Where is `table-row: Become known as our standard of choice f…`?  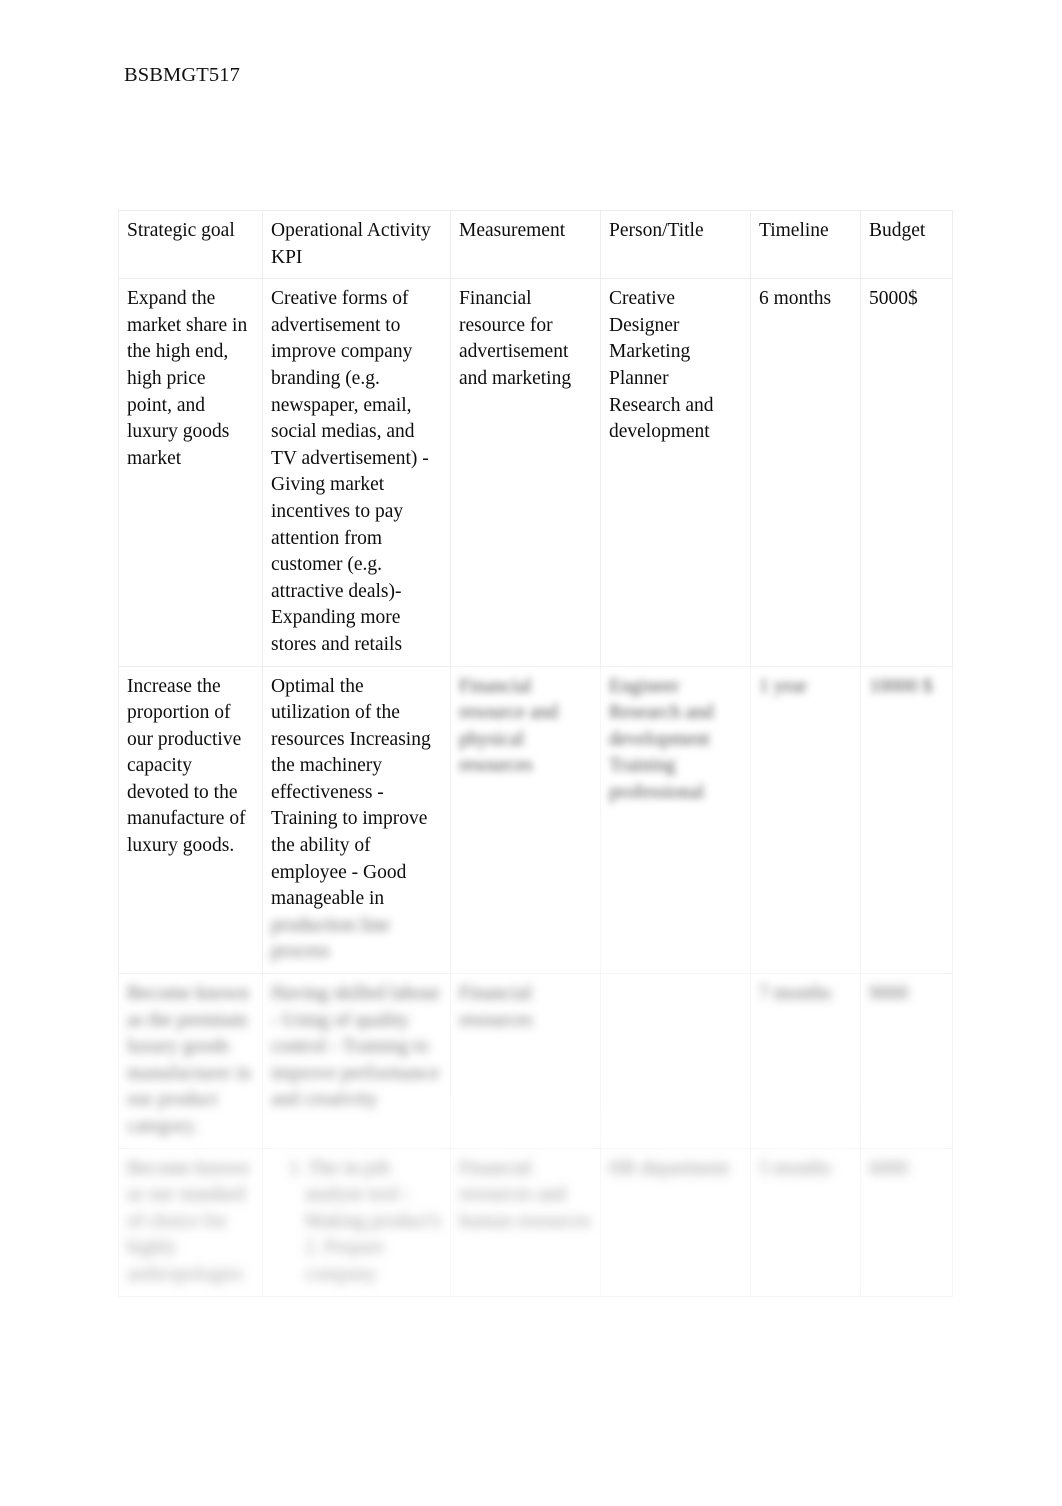 table-row: Become known as our standard of choice f… is located at coordinates (535, 1222).